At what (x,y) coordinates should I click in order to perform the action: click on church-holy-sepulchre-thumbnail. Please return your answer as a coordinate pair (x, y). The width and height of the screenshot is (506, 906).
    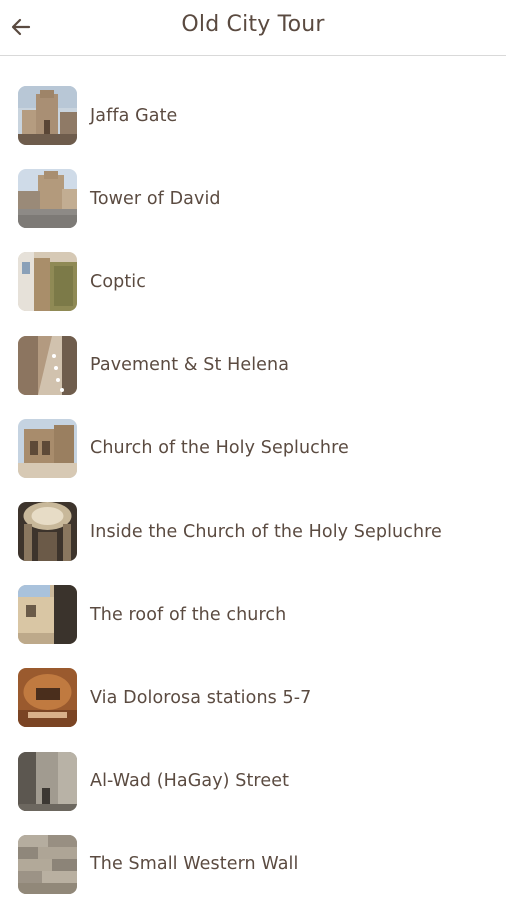
    Looking at the image, I should click on (47, 448).